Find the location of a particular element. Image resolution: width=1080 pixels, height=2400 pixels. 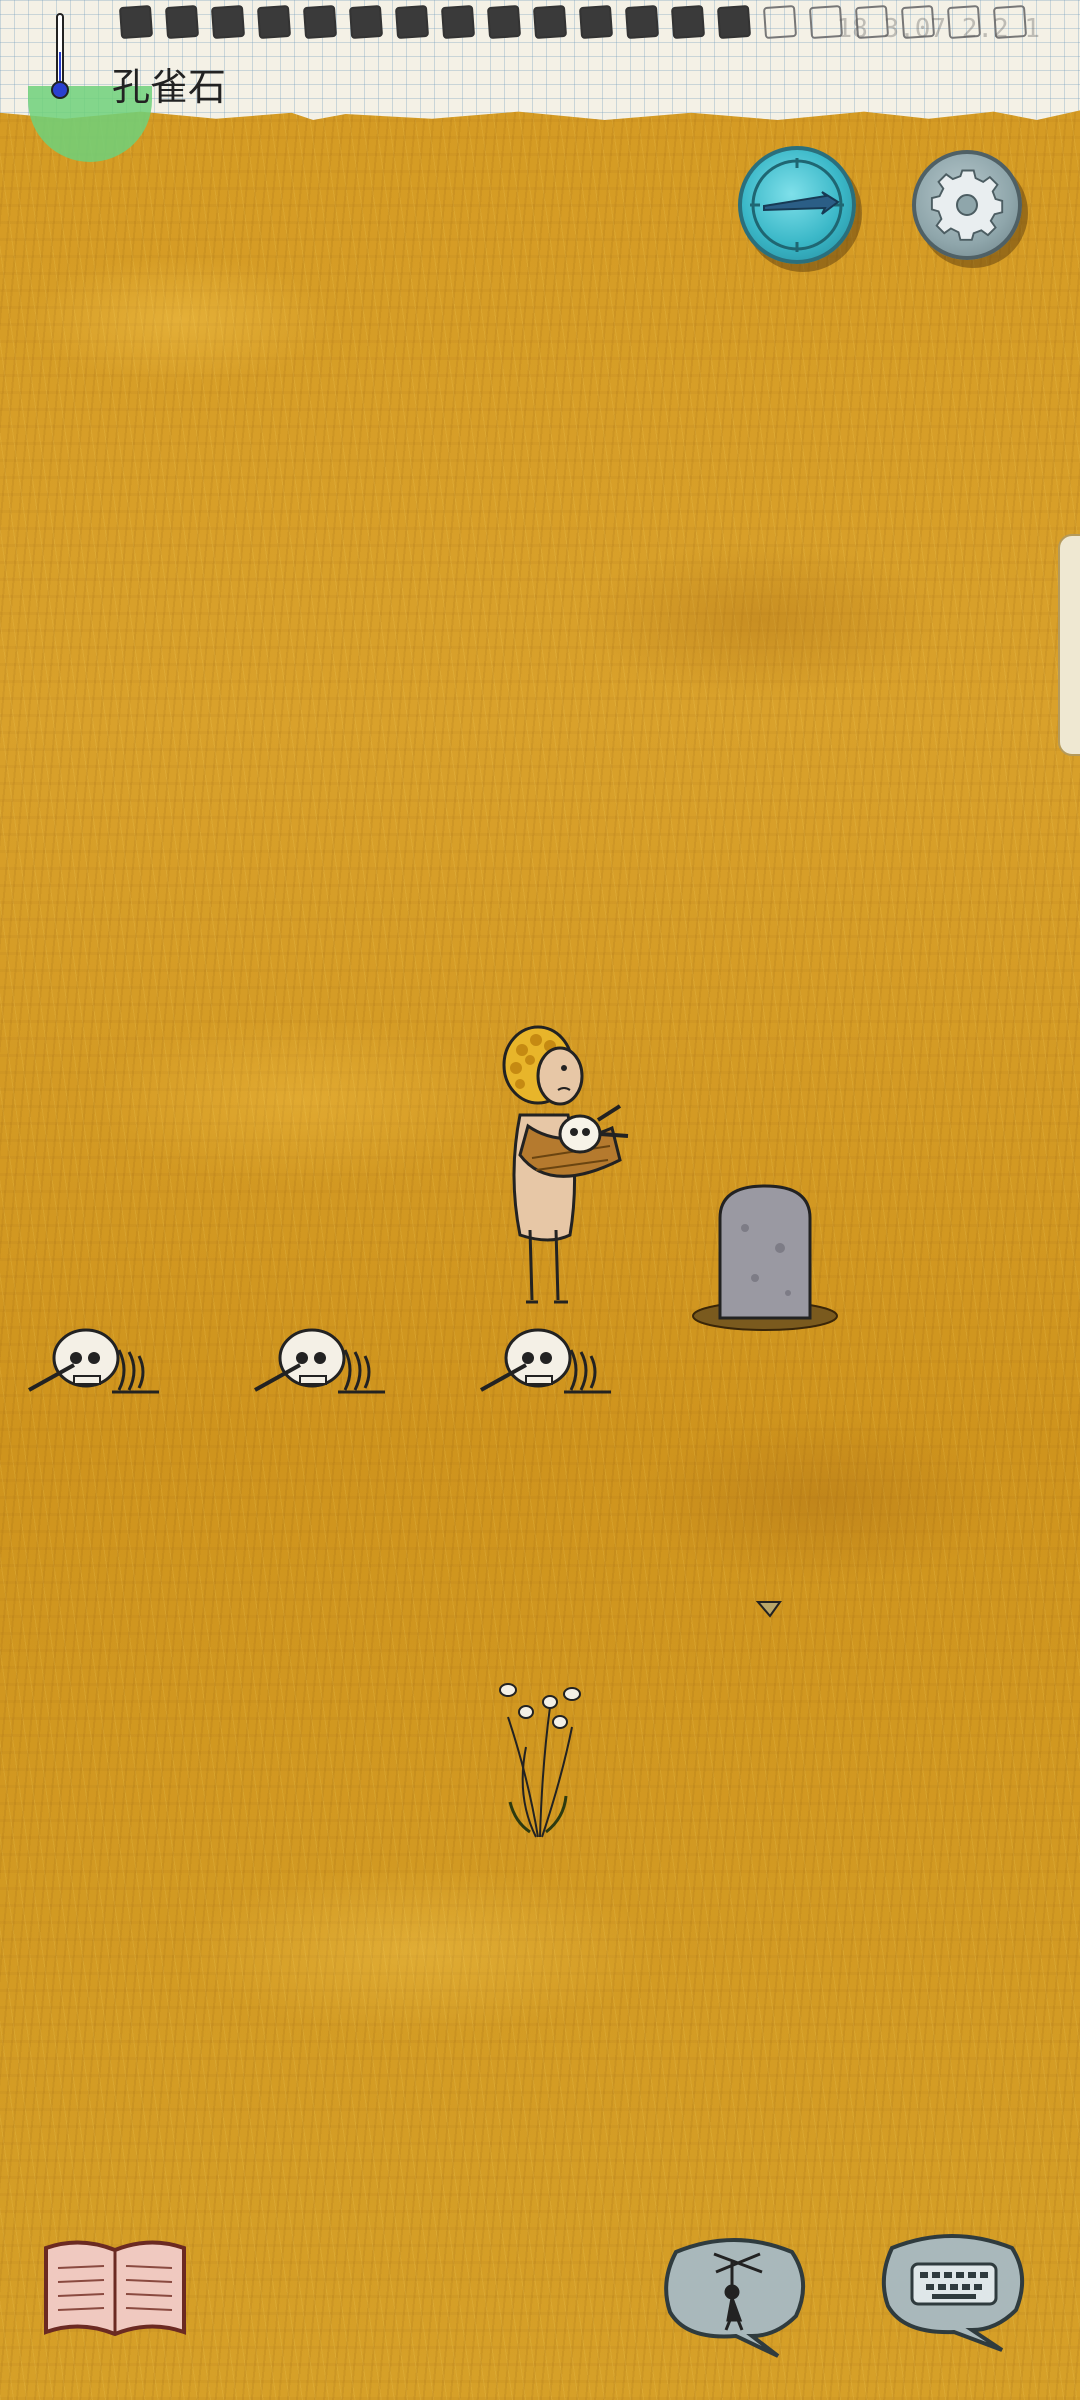

settings-button is located at coordinates (967, 205).